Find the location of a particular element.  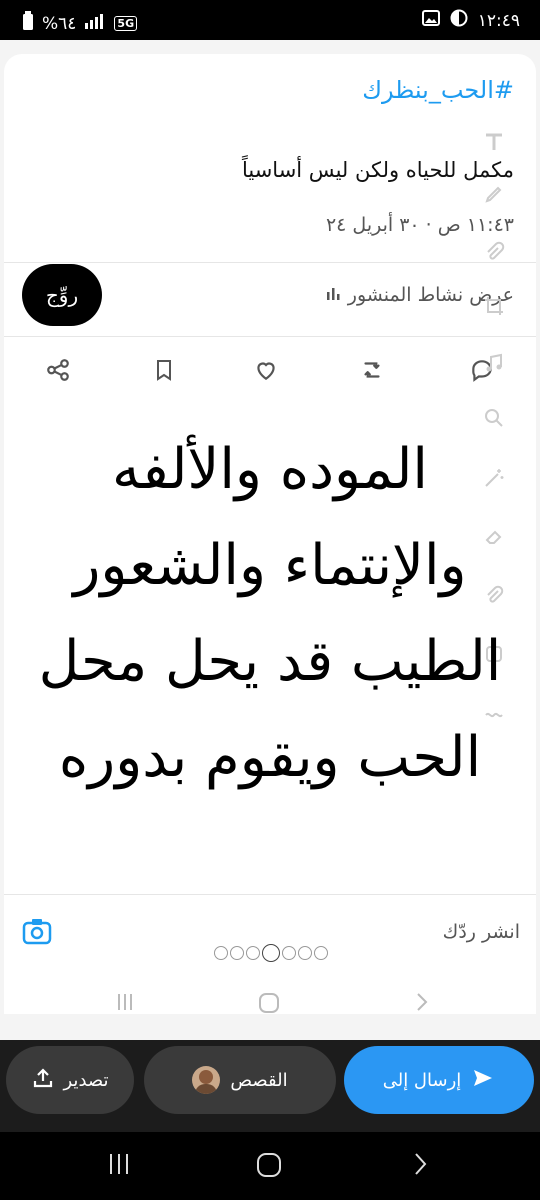

inner-nav-bar is located at coordinates (270, 999).